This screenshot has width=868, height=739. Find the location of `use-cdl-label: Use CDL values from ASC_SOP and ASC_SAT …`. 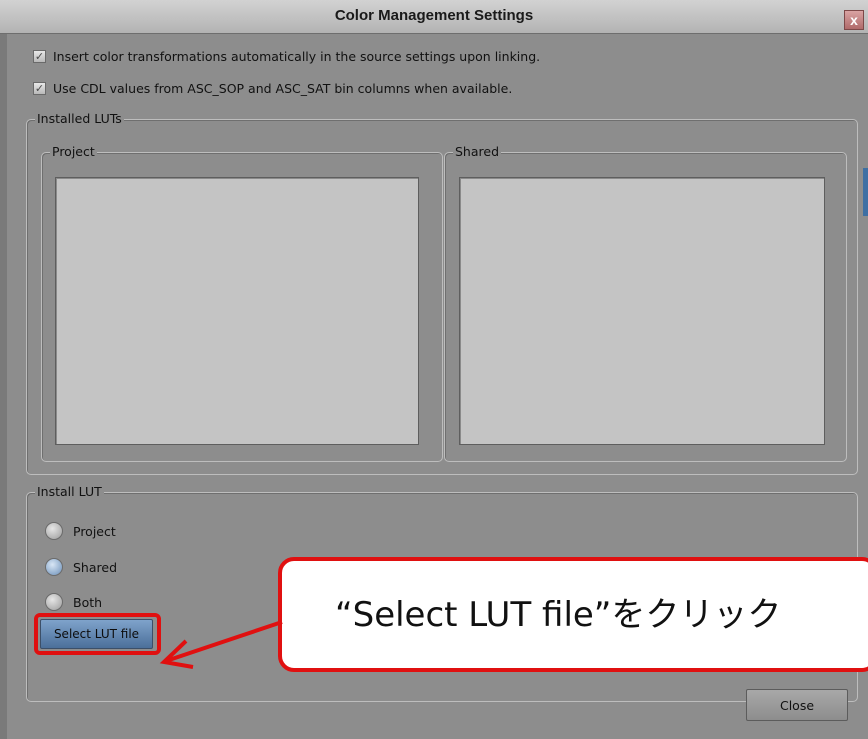

use-cdl-label: Use CDL values from ASC_SOP and ASC_SAT … is located at coordinates (283, 88).